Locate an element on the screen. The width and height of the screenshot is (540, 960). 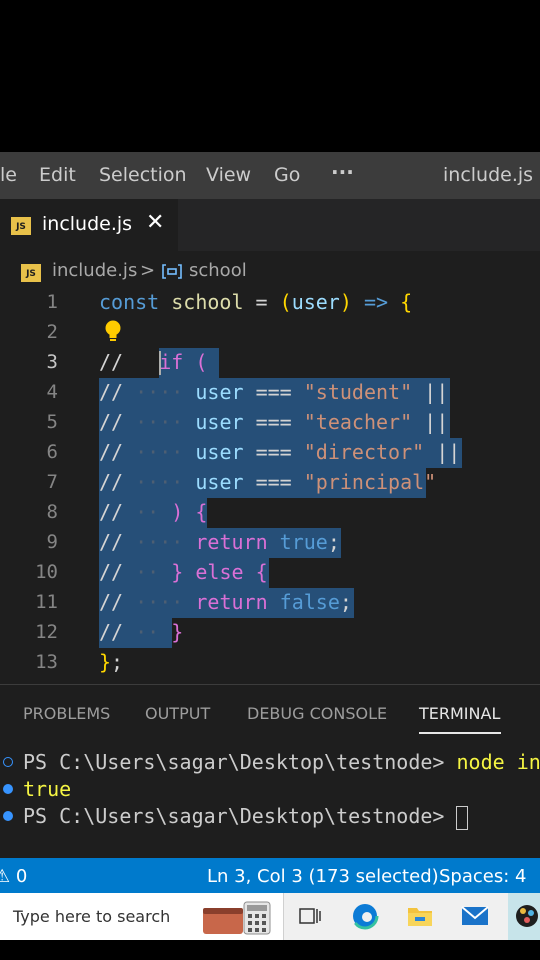
active-tab-indicator is located at coordinates (460, 733).